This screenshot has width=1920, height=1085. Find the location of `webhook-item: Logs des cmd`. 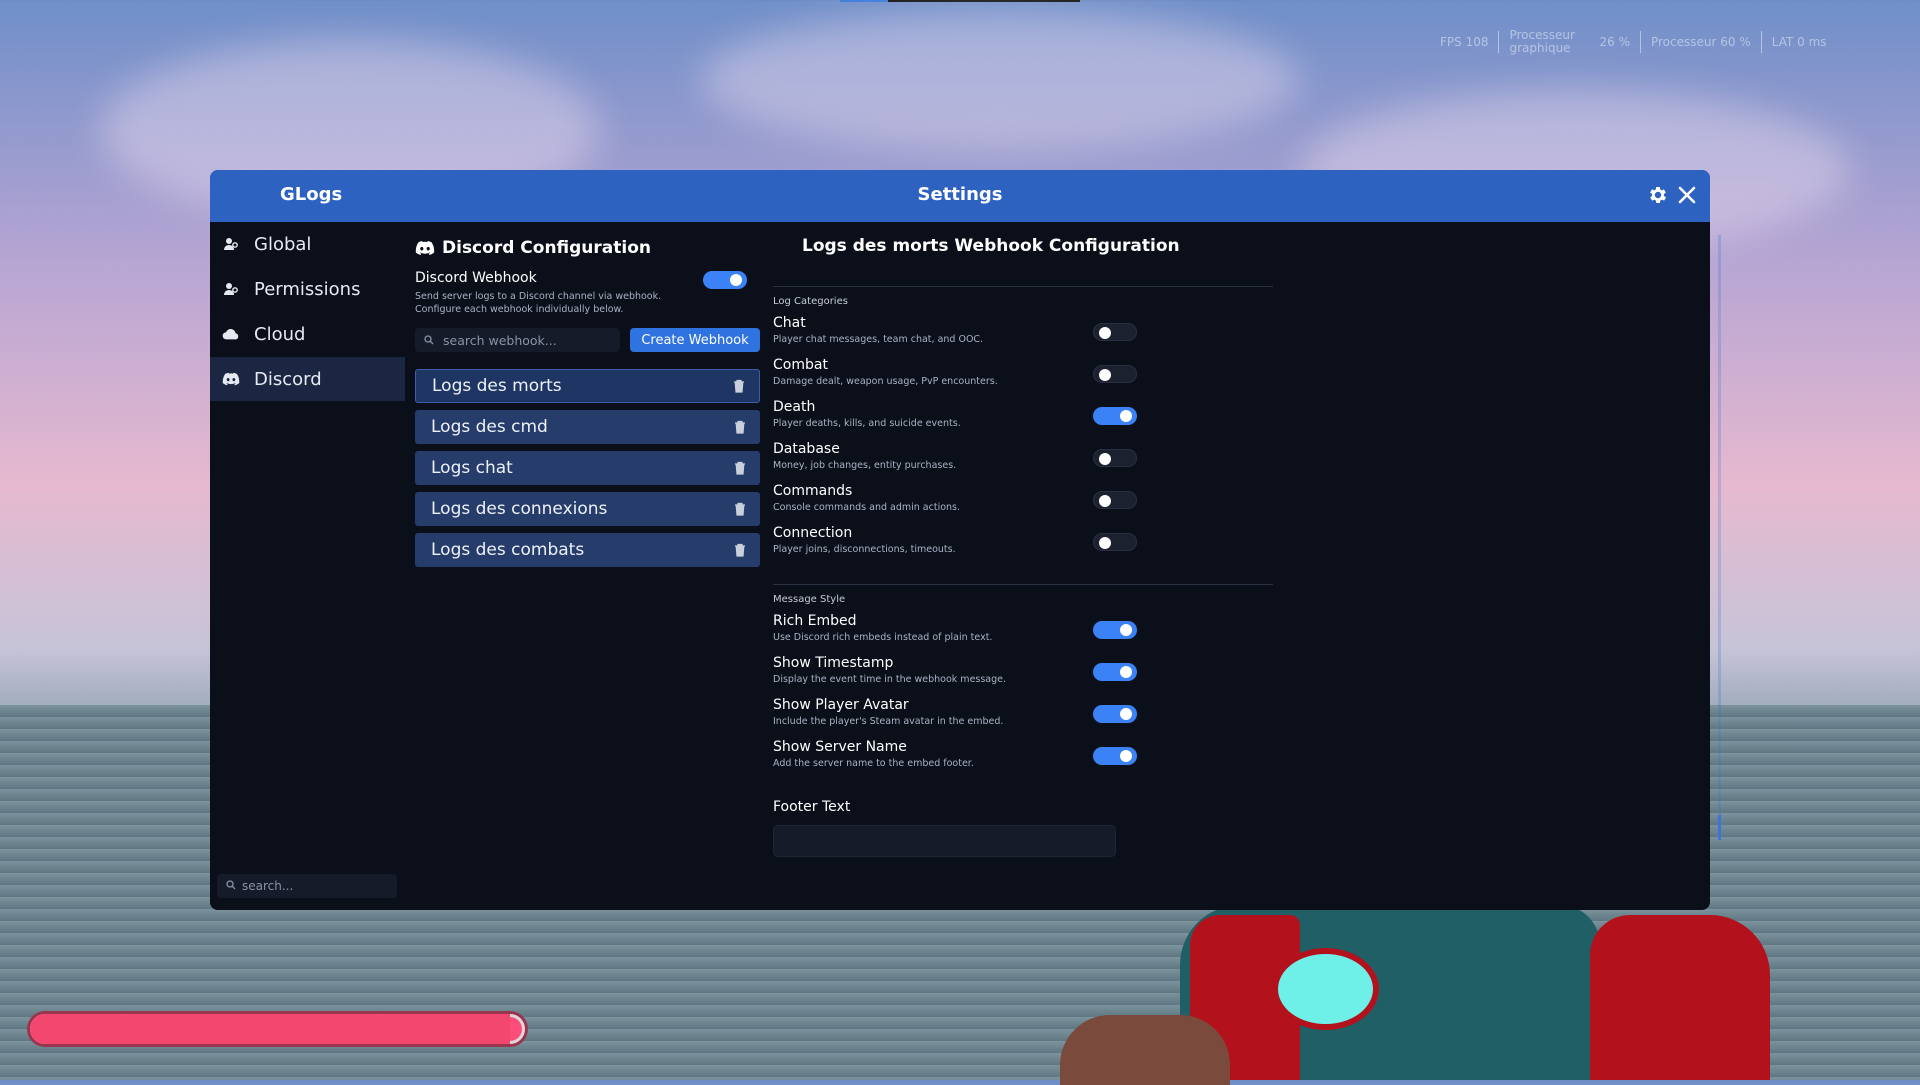

webhook-item: Logs des cmd is located at coordinates (587, 427).